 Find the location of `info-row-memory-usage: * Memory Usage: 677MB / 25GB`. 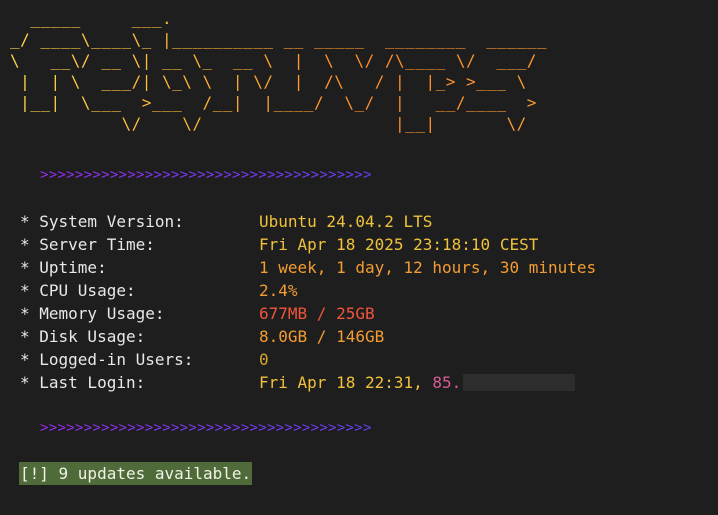

info-row-memory-usage: * Memory Usage: 677MB / 25GB is located at coordinates (308, 313).